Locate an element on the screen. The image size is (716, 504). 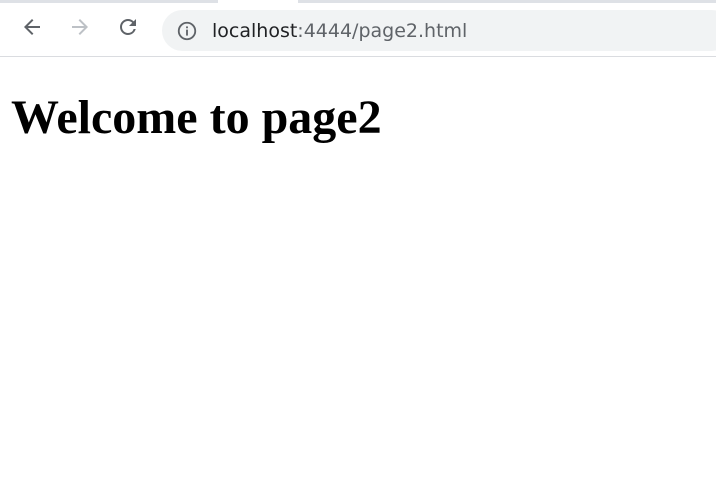
back-button is located at coordinates (32, 27).